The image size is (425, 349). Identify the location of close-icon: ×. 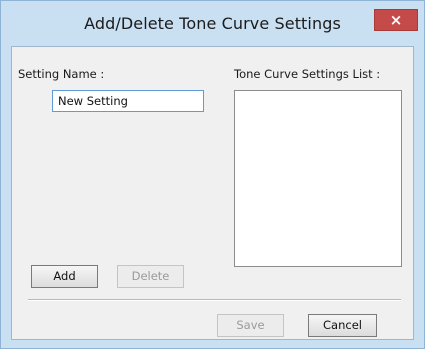
(396, 20).